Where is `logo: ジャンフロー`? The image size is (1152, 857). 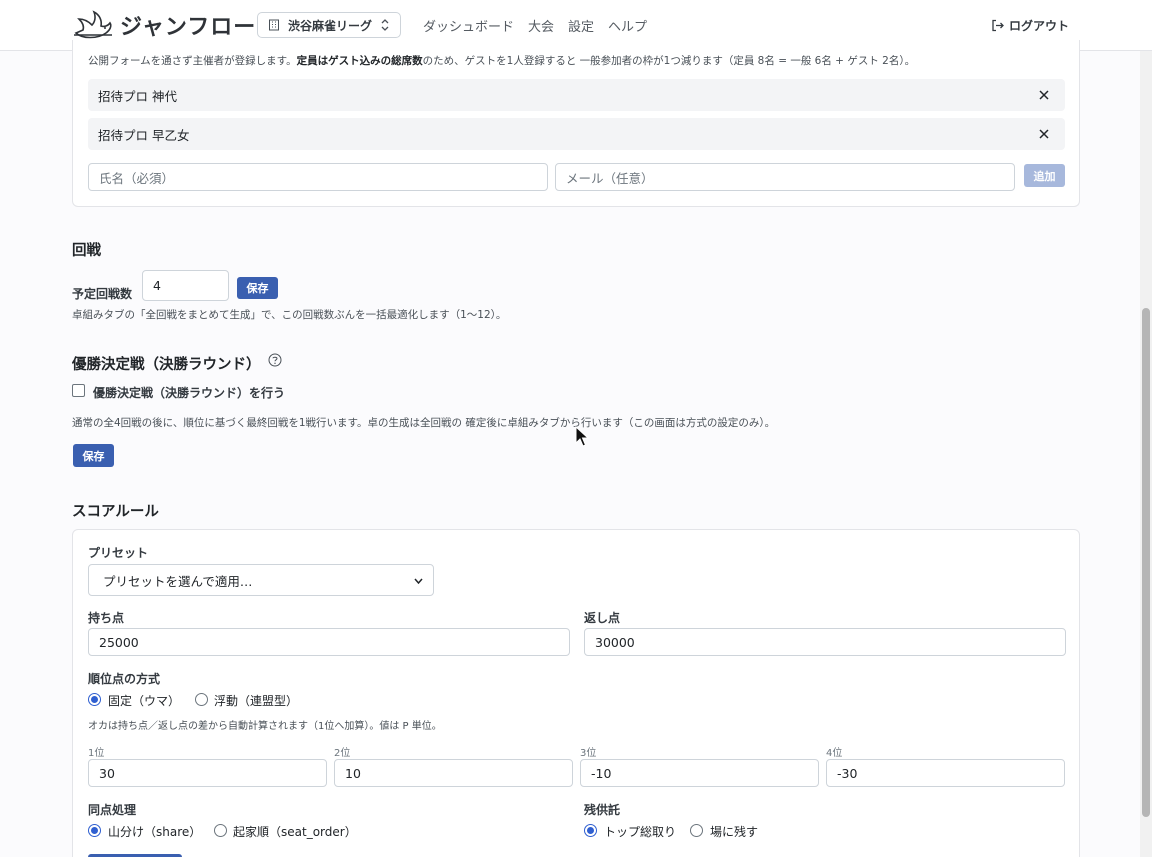
logo: ジャンフロー is located at coordinates (164, 25).